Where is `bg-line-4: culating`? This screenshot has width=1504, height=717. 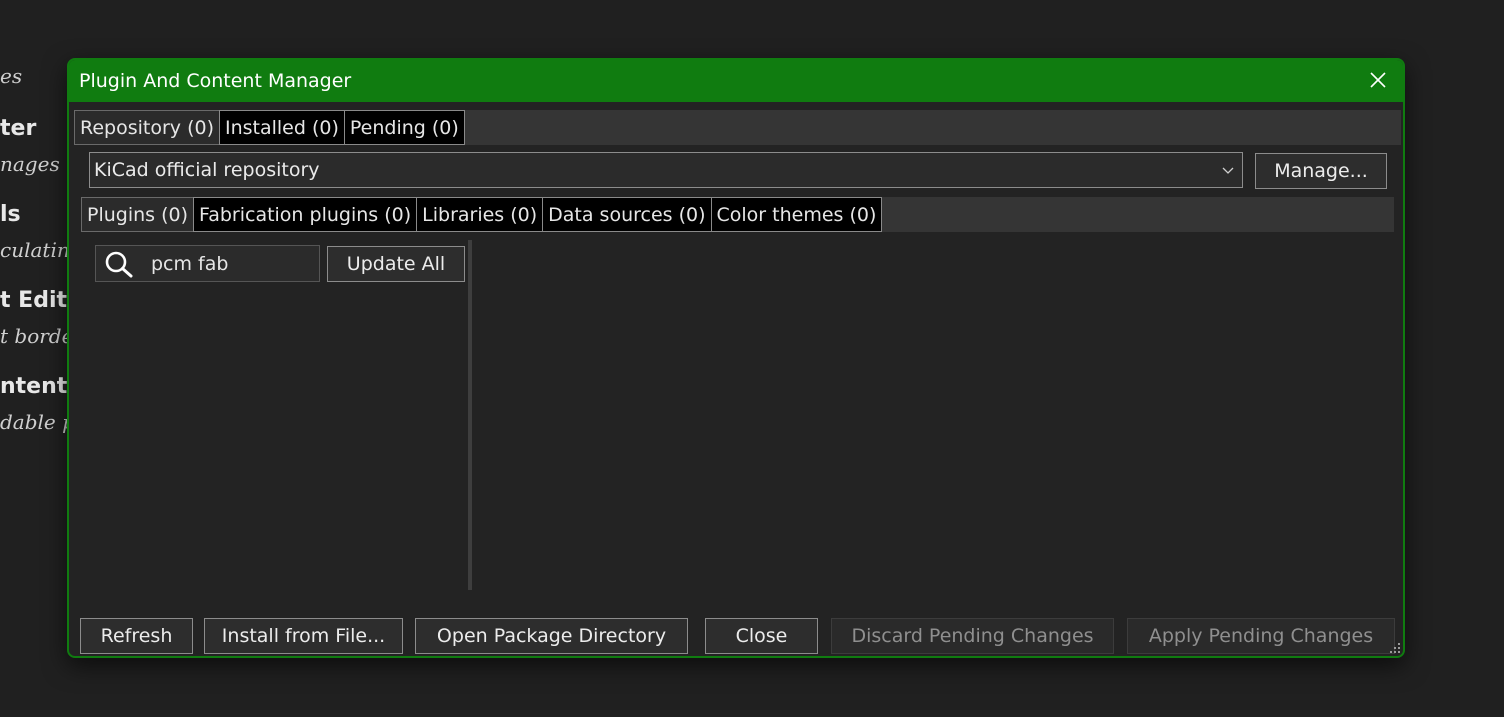
bg-line-4: culating is located at coordinates (35, 250).